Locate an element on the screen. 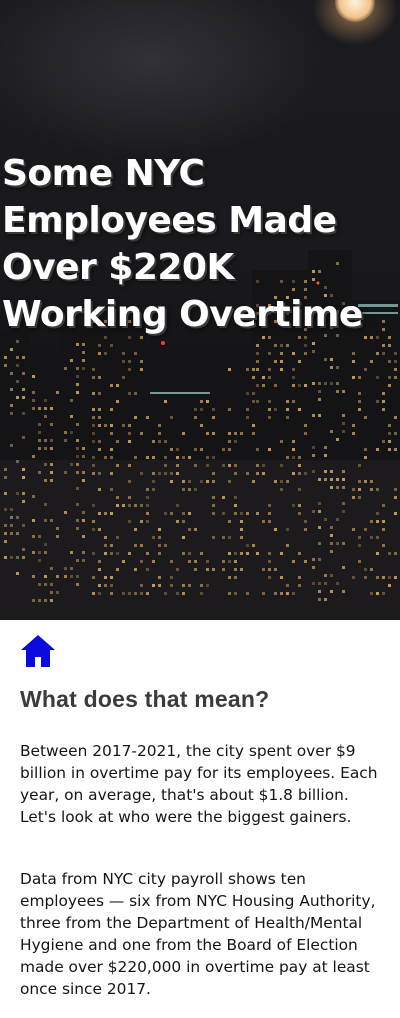 The image size is (400, 1018). home-button is located at coordinates (38, 651).